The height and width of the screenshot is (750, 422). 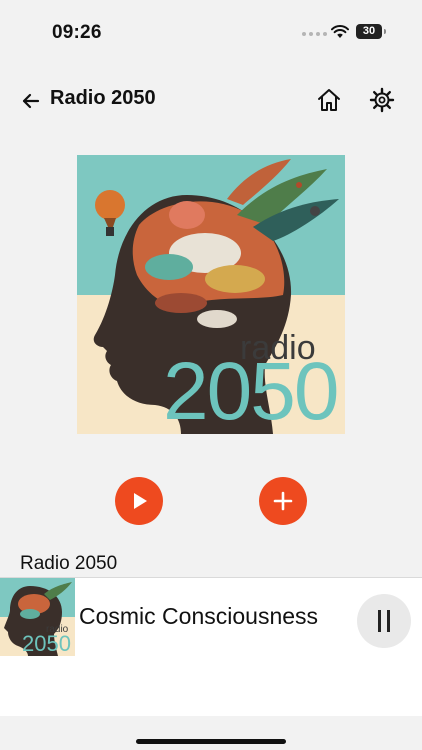 What do you see at coordinates (77, 32) in the screenshot?
I see `status-time: 09:26` at bounding box center [77, 32].